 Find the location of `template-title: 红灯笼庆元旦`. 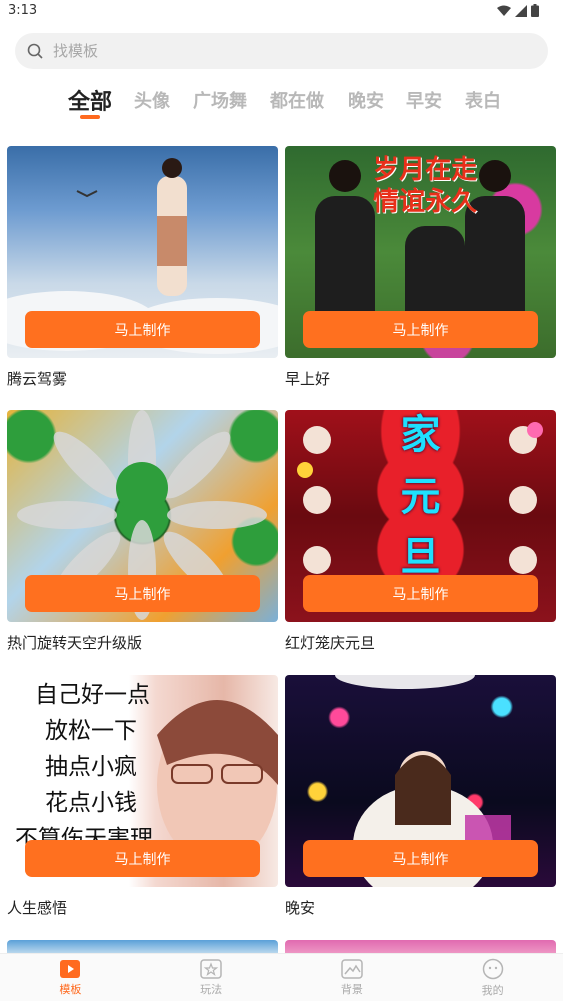

template-title: 红灯笼庆元旦 is located at coordinates (330, 643).